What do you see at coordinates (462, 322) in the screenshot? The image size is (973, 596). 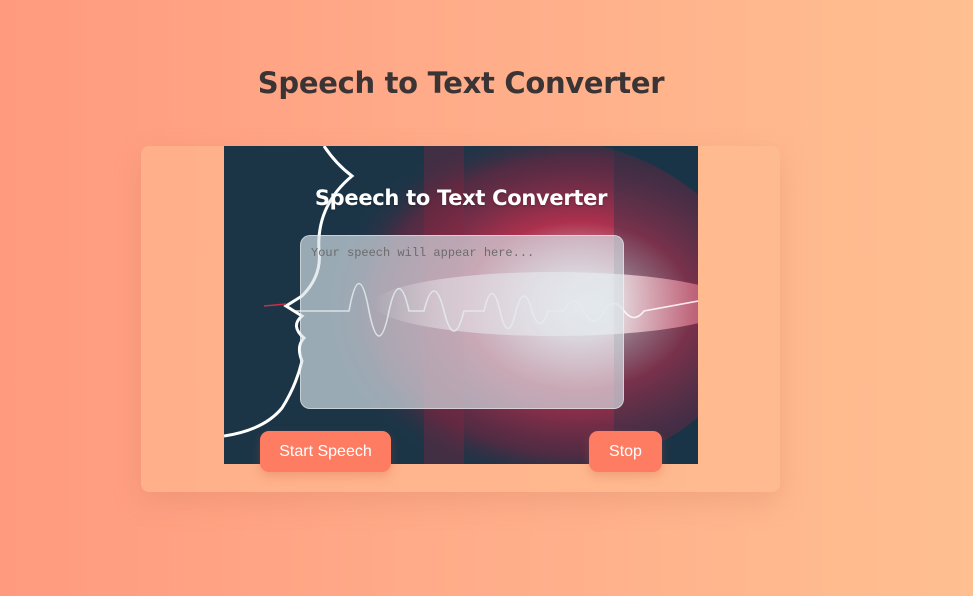 I see `speech-output-textarea` at bounding box center [462, 322].